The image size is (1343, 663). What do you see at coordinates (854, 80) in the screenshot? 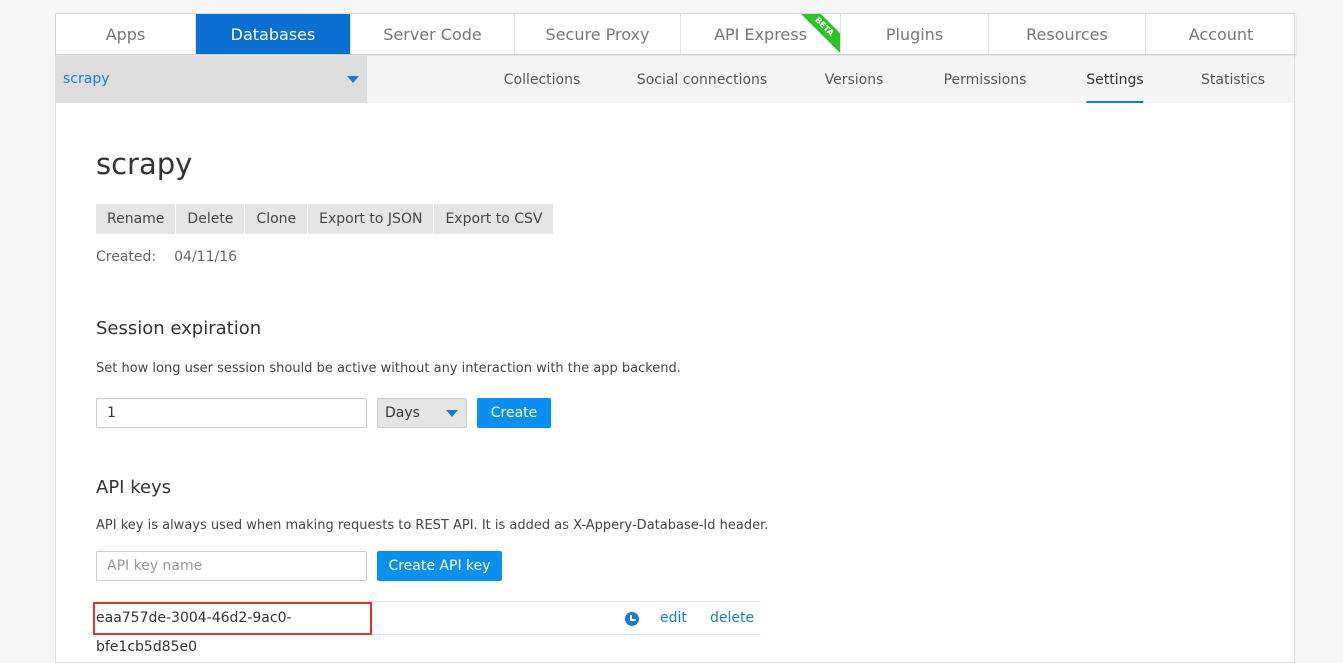
I see `subnav-versions: Versions` at bounding box center [854, 80].